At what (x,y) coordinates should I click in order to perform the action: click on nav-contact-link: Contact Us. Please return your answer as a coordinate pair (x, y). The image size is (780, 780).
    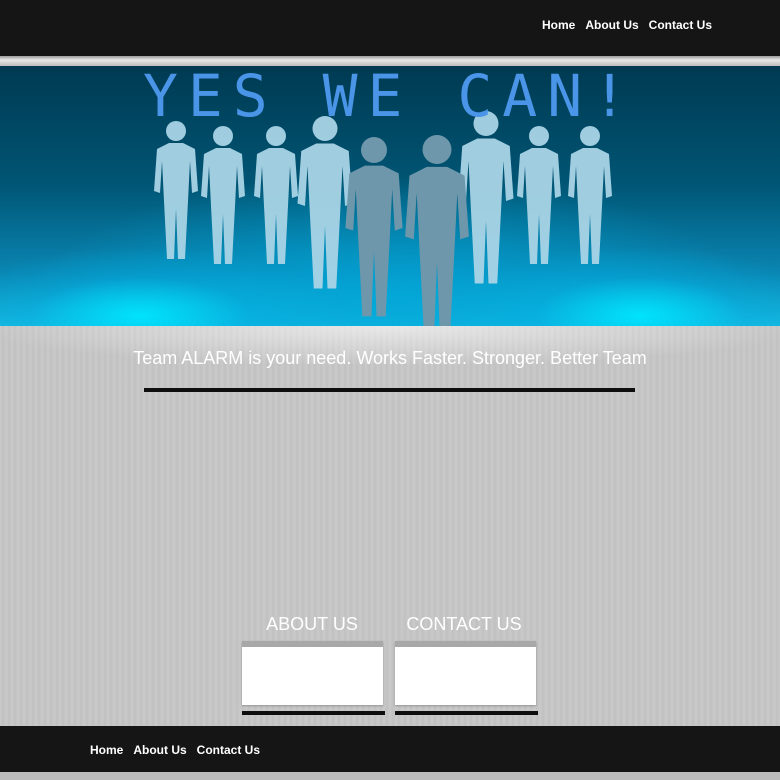
    Looking at the image, I should click on (680, 25).